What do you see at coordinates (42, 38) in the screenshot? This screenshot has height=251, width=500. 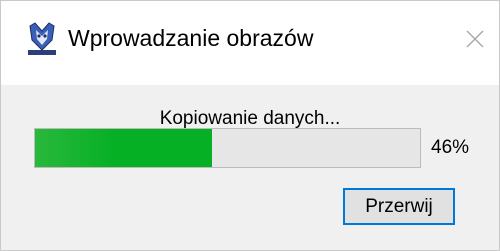 I see `scanner-app-icon` at bounding box center [42, 38].